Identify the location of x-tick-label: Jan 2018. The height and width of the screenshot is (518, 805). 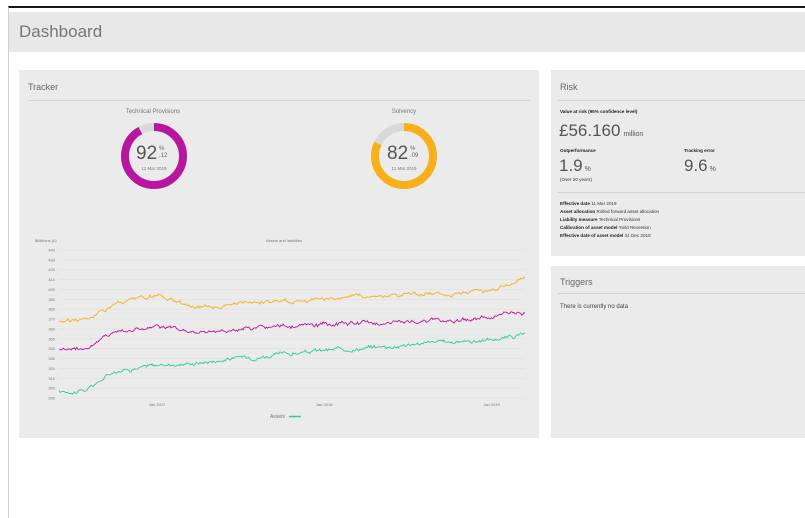
(324, 404).